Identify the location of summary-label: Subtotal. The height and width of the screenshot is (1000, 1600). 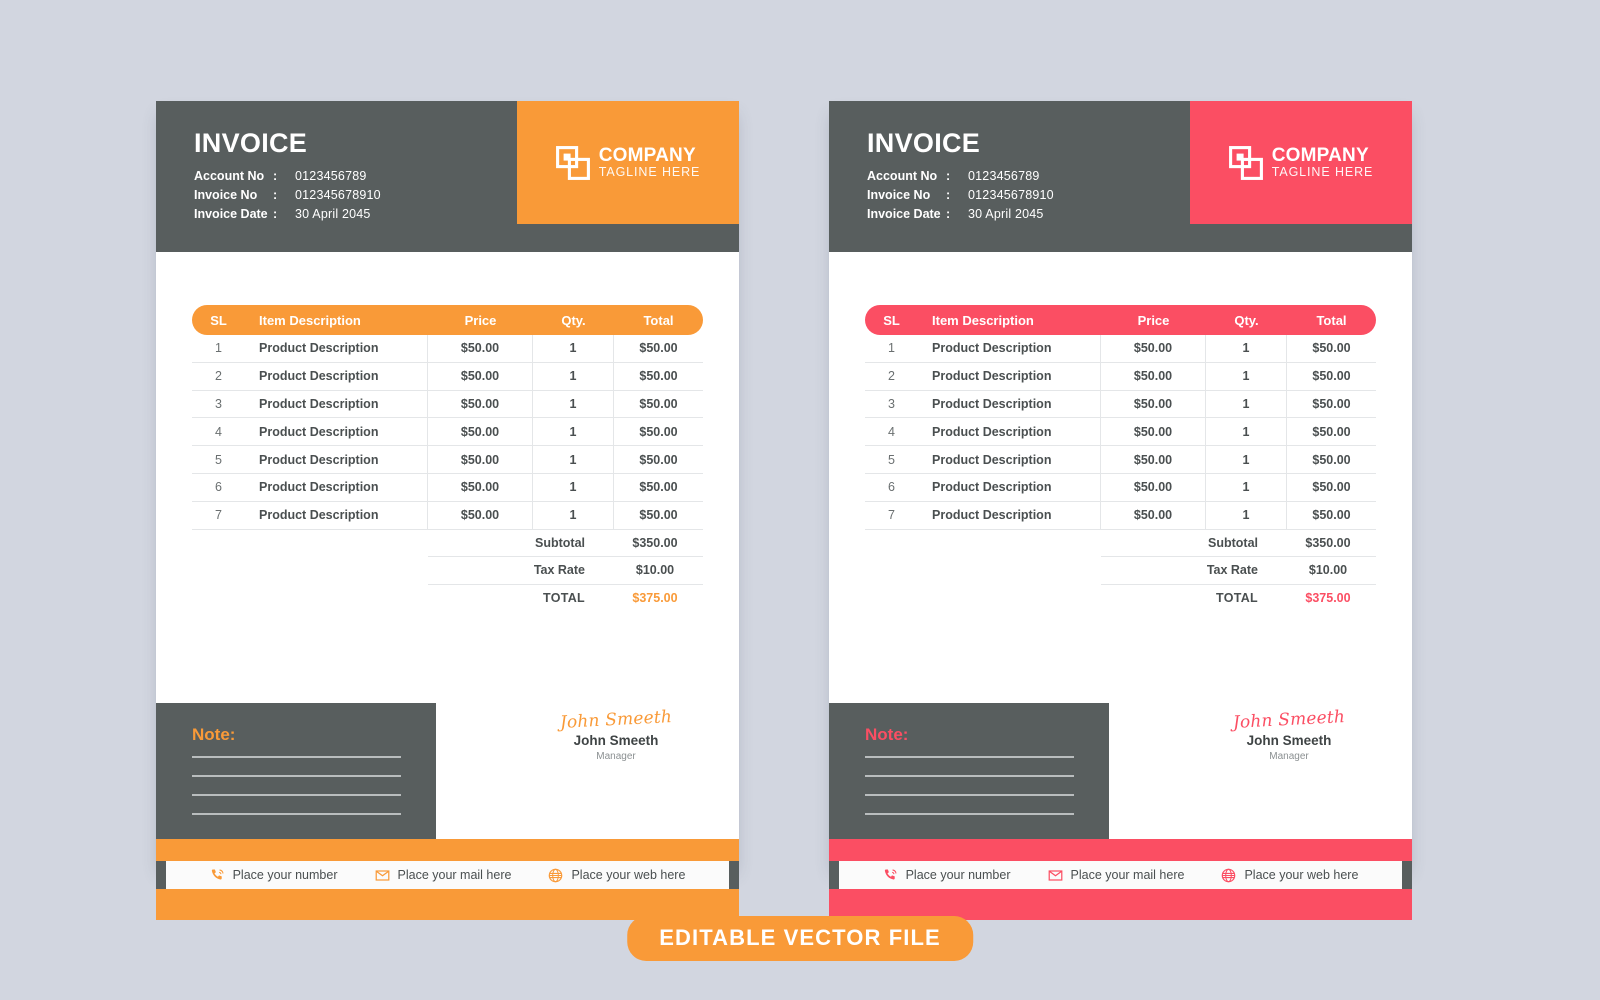
(560, 542).